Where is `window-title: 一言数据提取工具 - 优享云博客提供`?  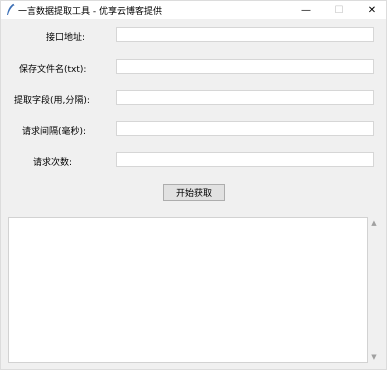 window-title: 一言数据提取工具 - 优享云博客提供 is located at coordinates (90, 12).